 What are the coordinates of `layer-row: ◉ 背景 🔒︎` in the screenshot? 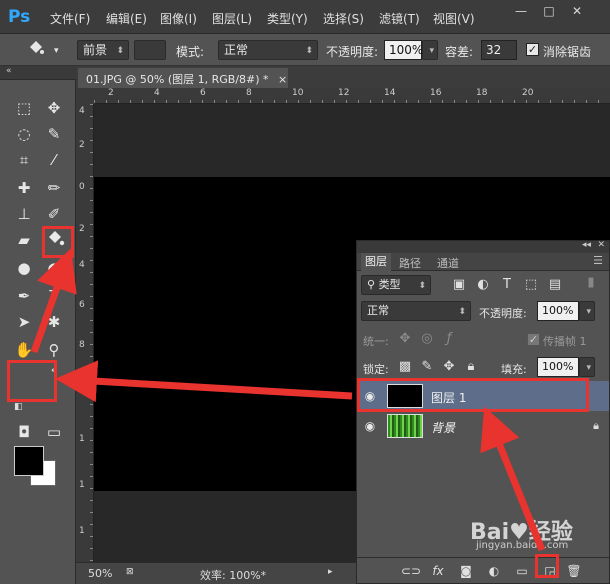 It's located at (483, 426).